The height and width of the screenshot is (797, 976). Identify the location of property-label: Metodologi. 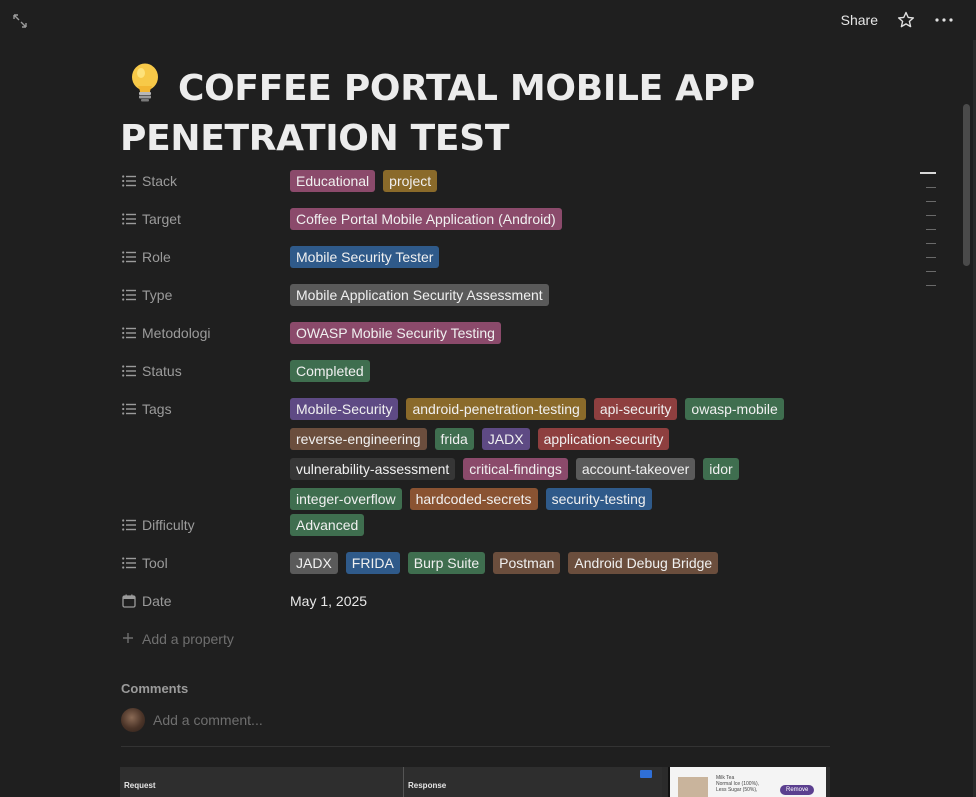
(205, 333).